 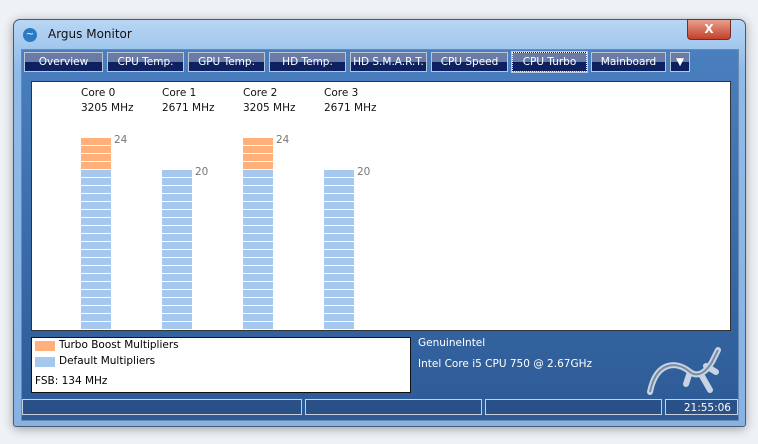 What do you see at coordinates (452, 343) in the screenshot?
I see `cpu-vendor: GenuineIntel` at bounding box center [452, 343].